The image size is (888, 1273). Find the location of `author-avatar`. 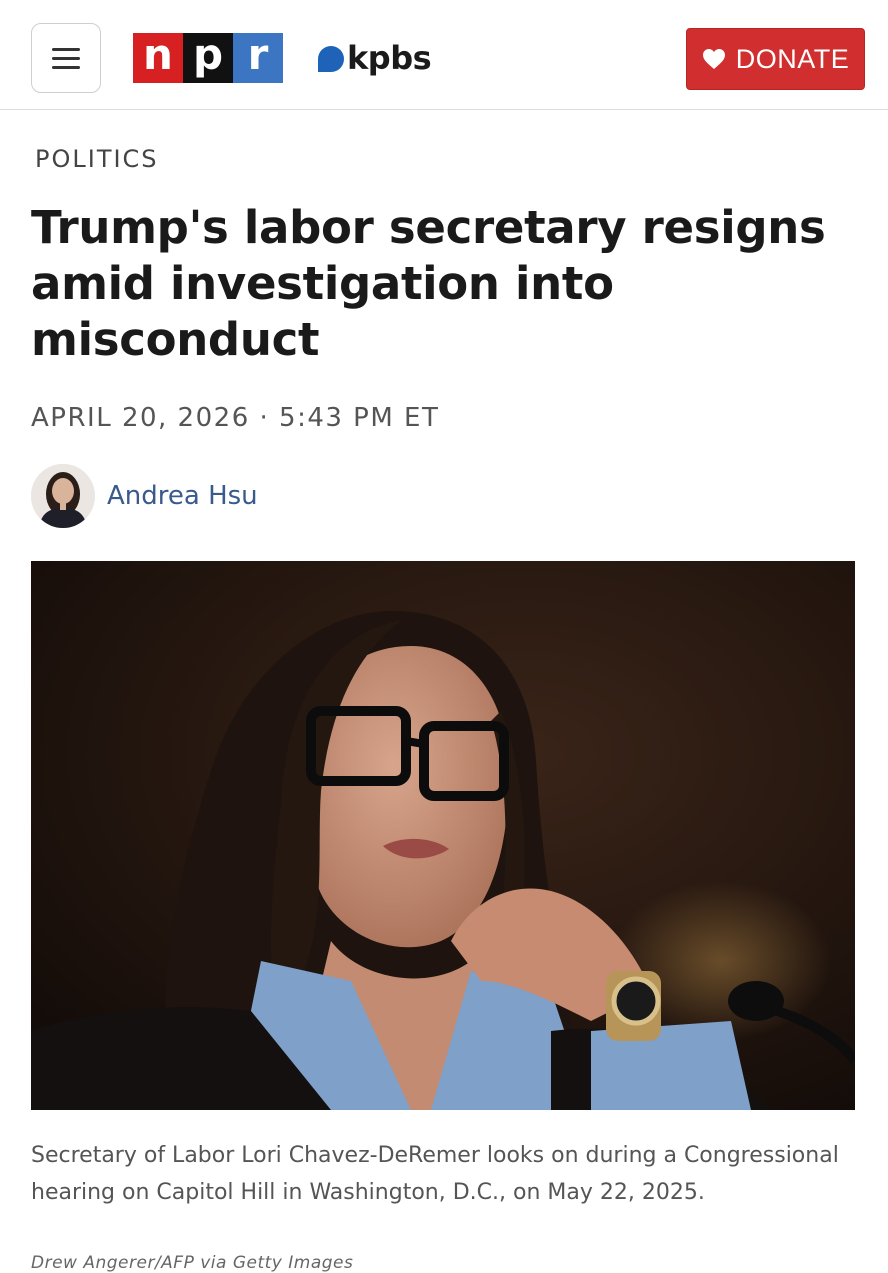

author-avatar is located at coordinates (63, 496).